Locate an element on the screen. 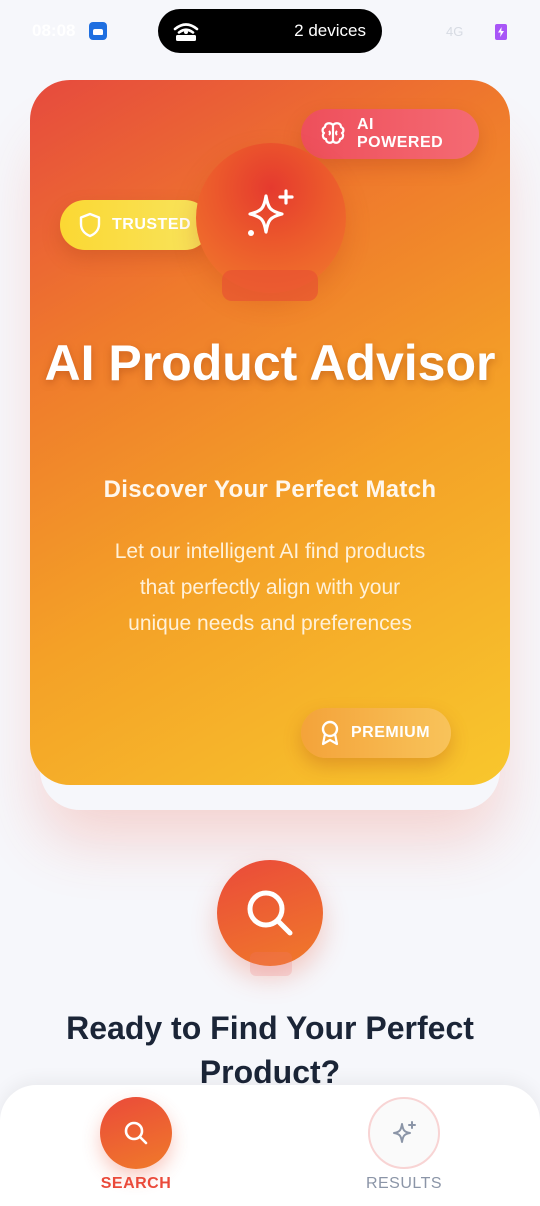  section-title: Ready to Find Your Perfect Product? is located at coordinates (270, 1050).